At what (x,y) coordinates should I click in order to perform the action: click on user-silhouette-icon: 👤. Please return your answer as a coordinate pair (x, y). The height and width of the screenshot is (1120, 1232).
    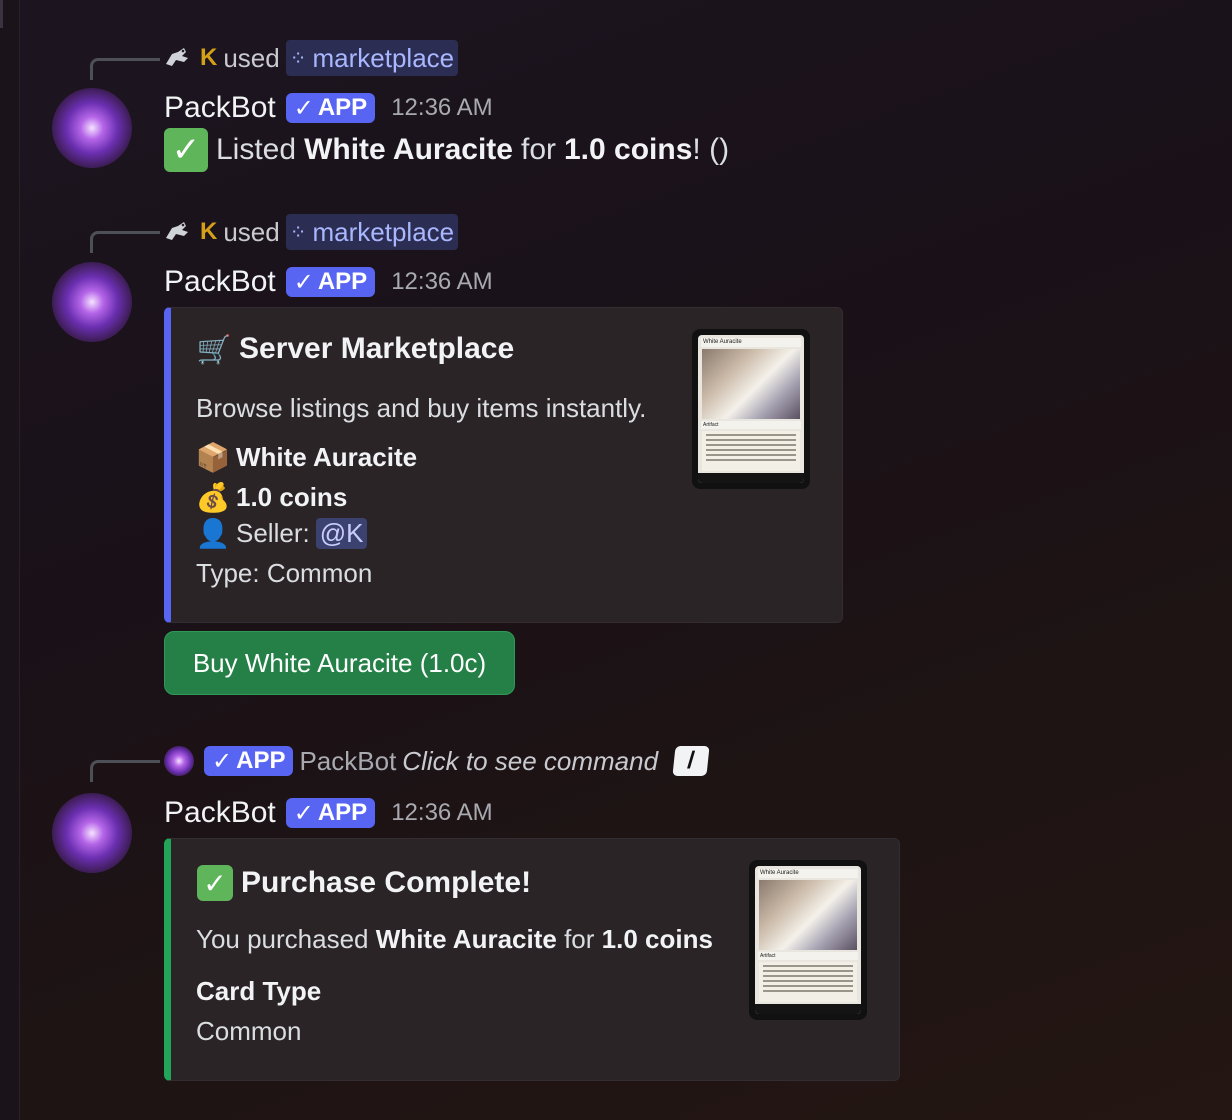
    Looking at the image, I should click on (213, 533).